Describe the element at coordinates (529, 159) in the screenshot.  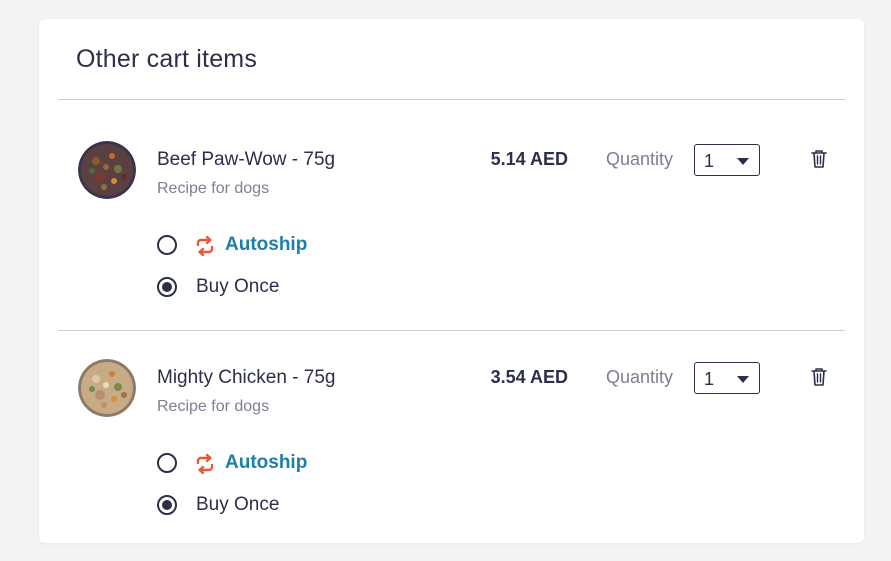
I see `product-price: 5.14 AED` at that location.